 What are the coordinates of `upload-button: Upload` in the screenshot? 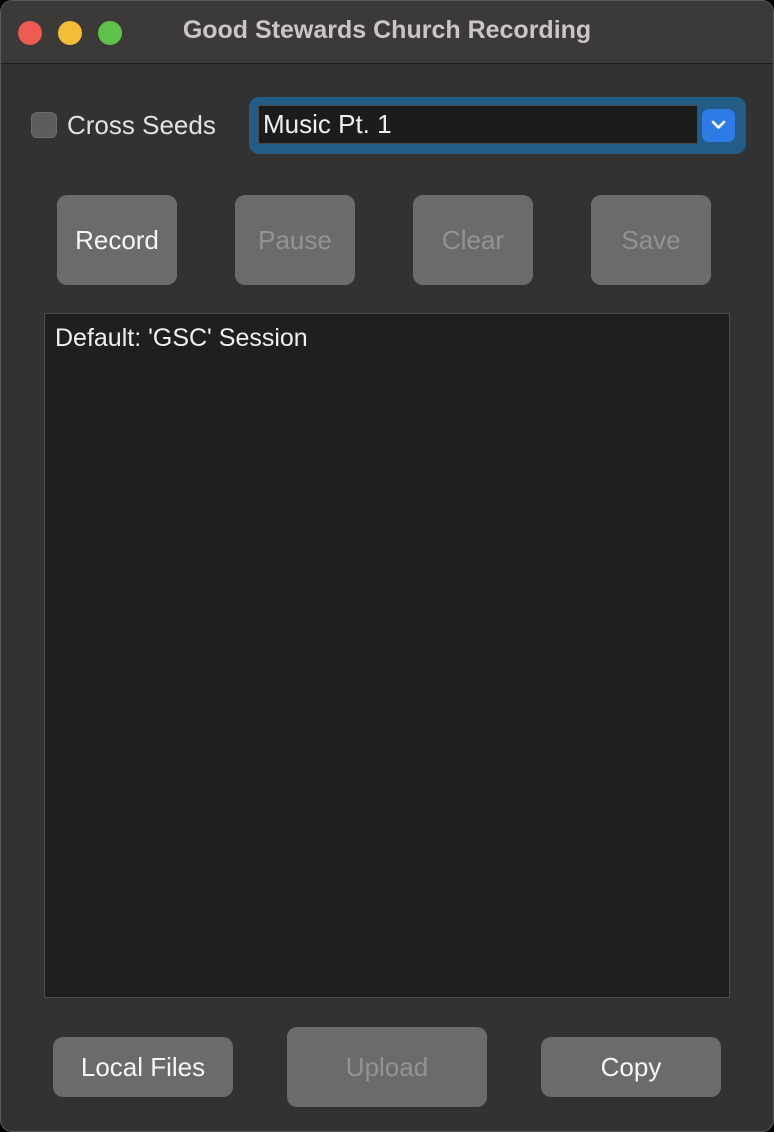 It's located at (387, 1067).